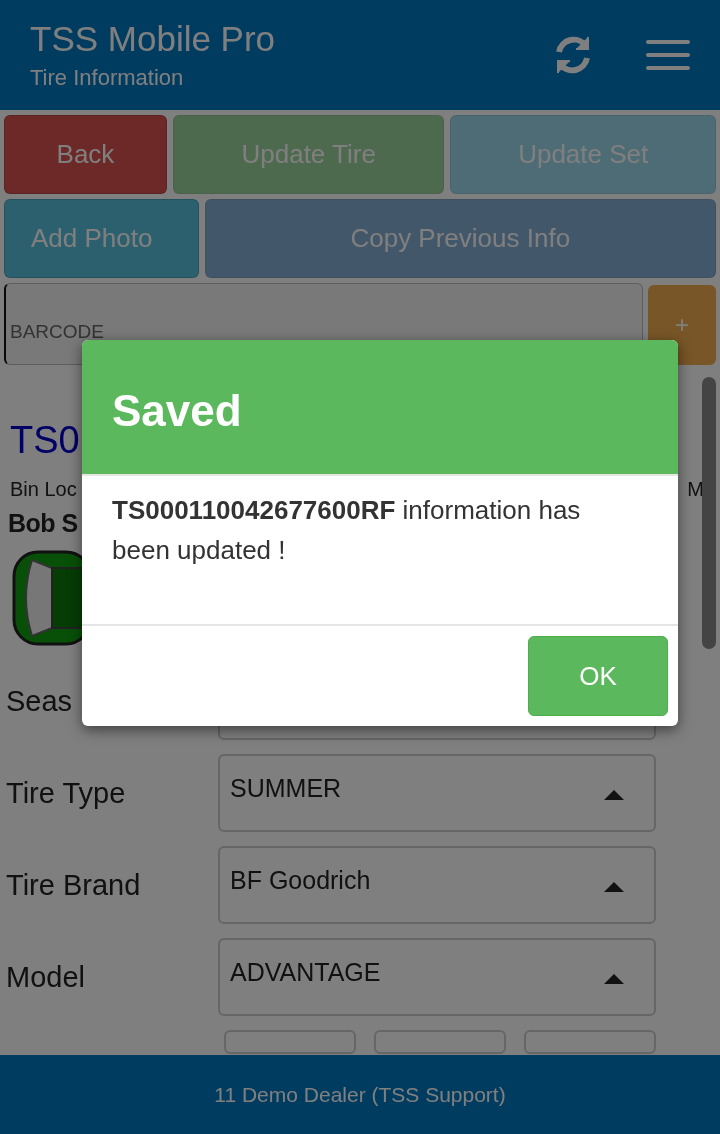 The image size is (720, 1134). I want to click on field-label: Model, so click(46, 977).